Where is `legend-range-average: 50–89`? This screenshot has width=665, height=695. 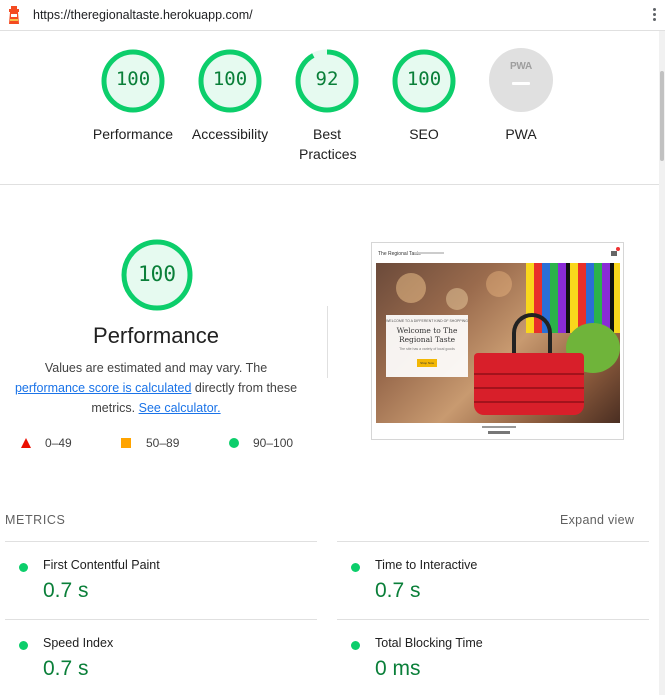 legend-range-average: 50–89 is located at coordinates (163, 443).